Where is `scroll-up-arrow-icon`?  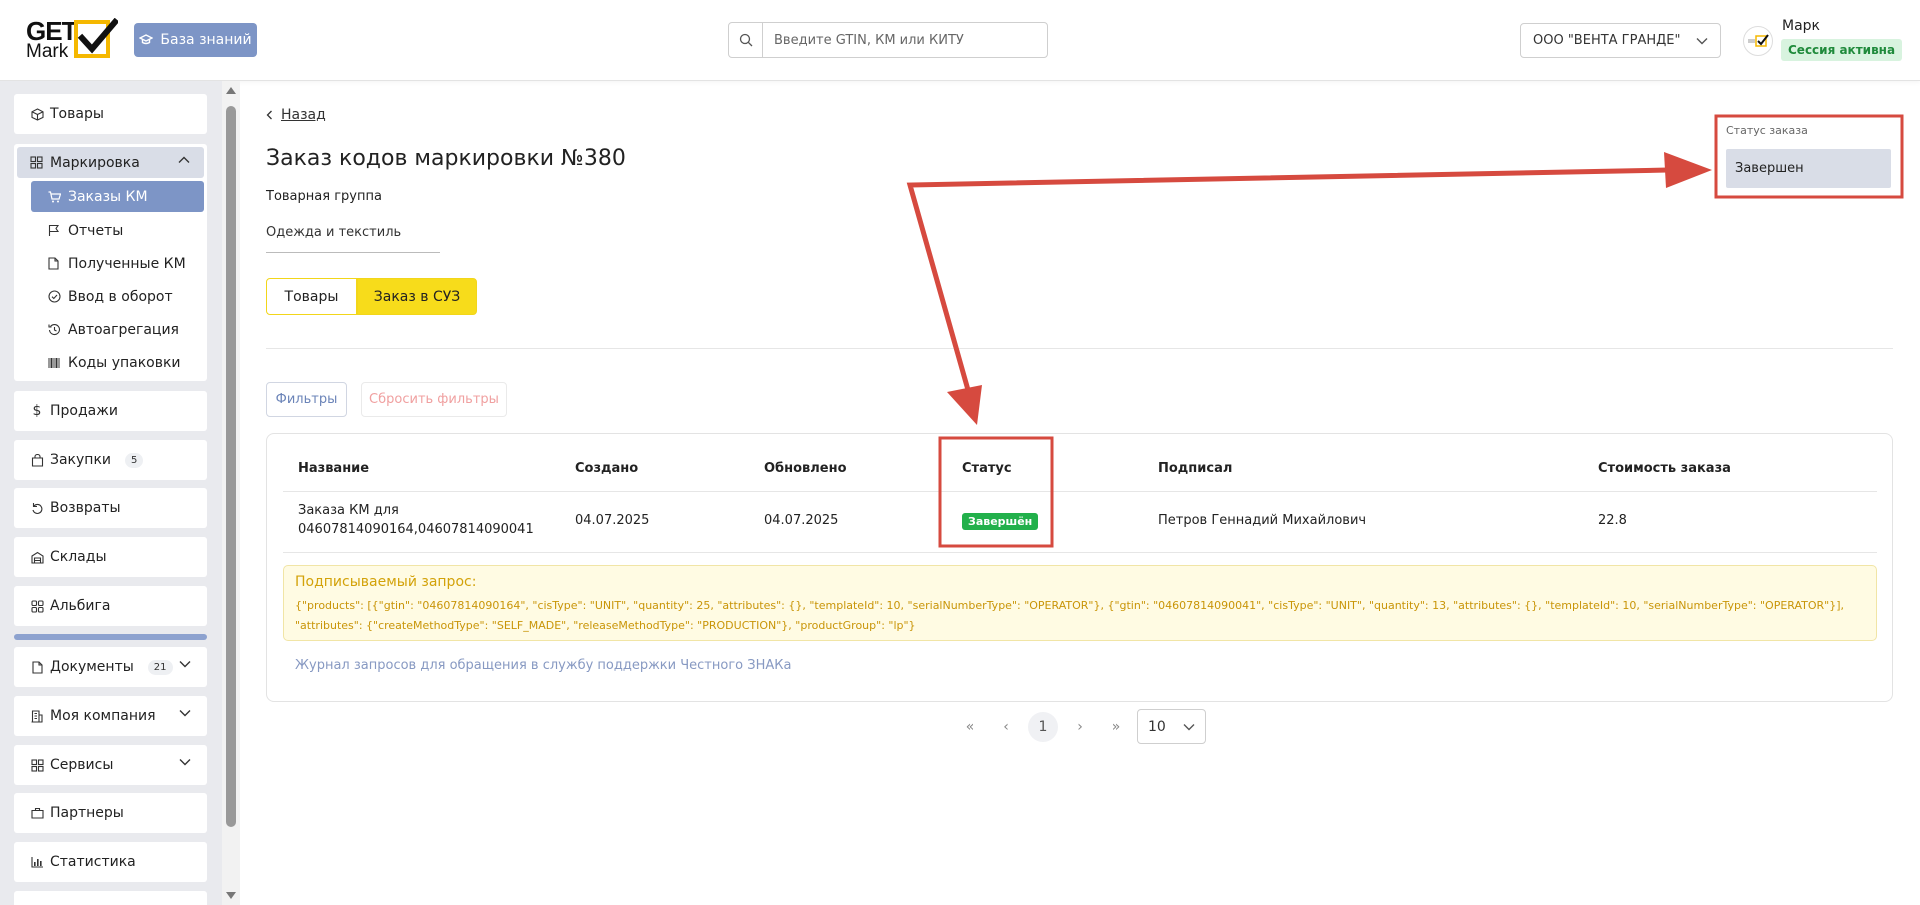
scroll-up-arrow-icon is located at coordinates (231, 90).